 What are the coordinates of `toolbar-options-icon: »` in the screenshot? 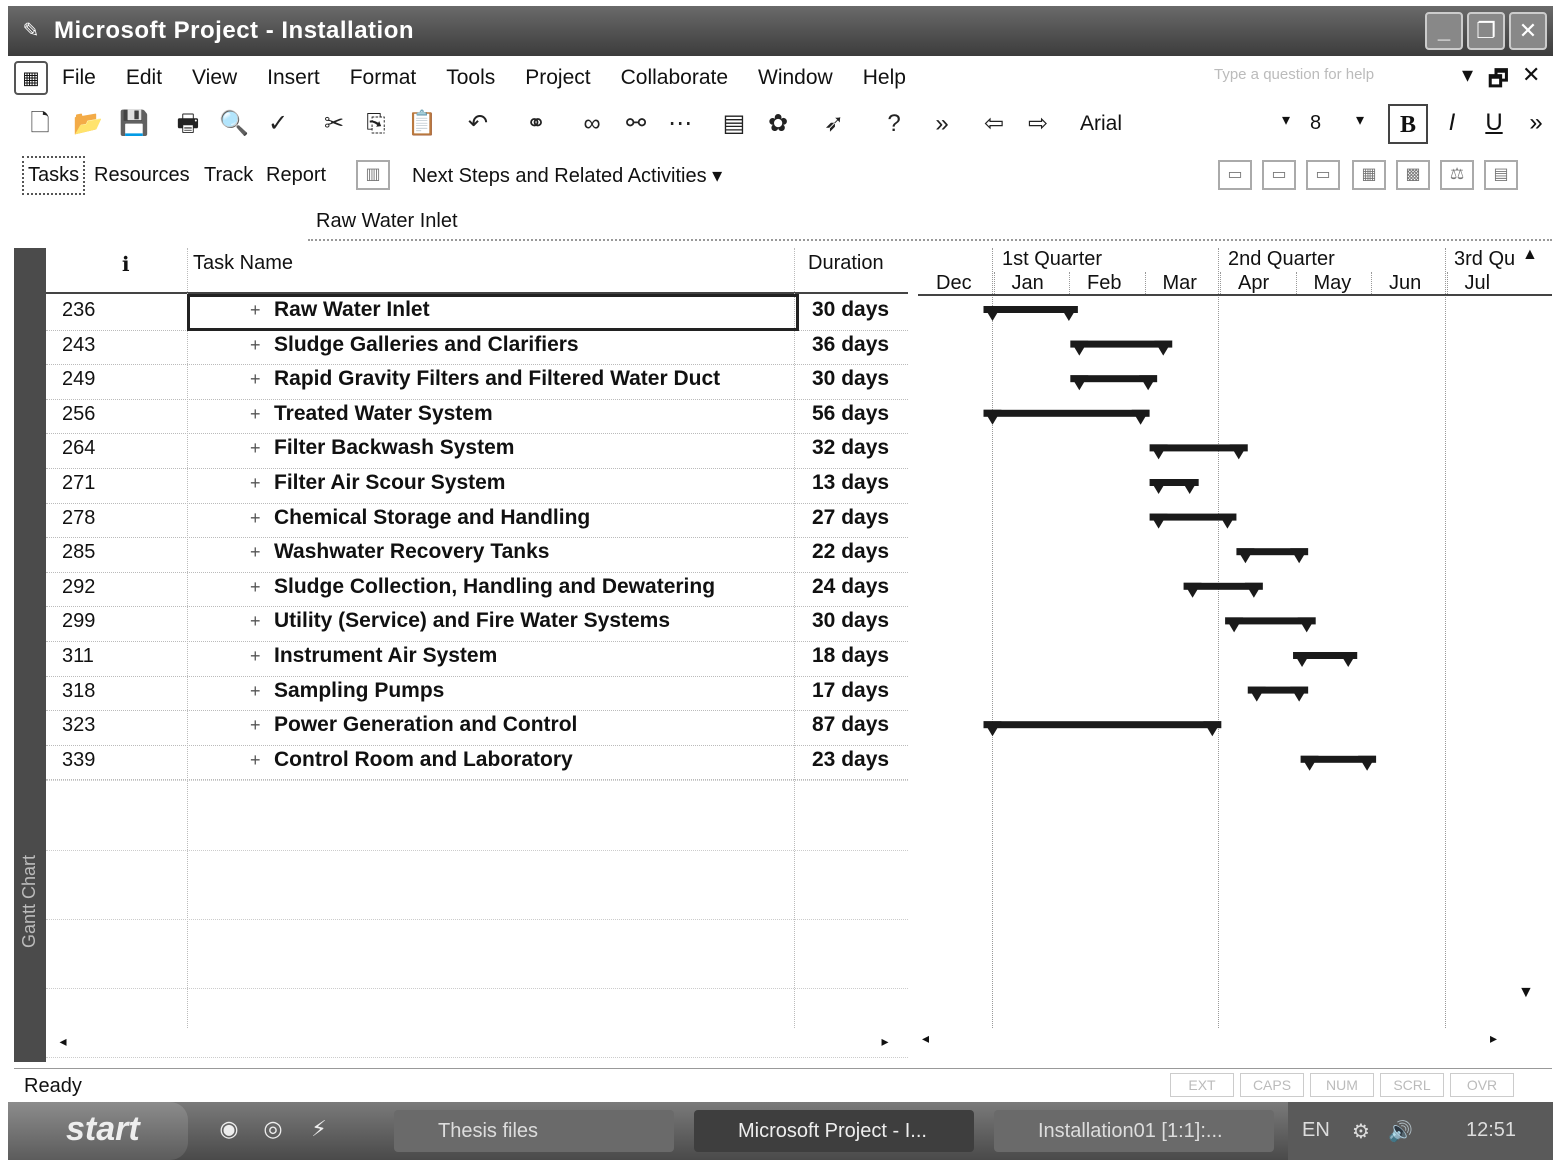 It's located at (942, 124).